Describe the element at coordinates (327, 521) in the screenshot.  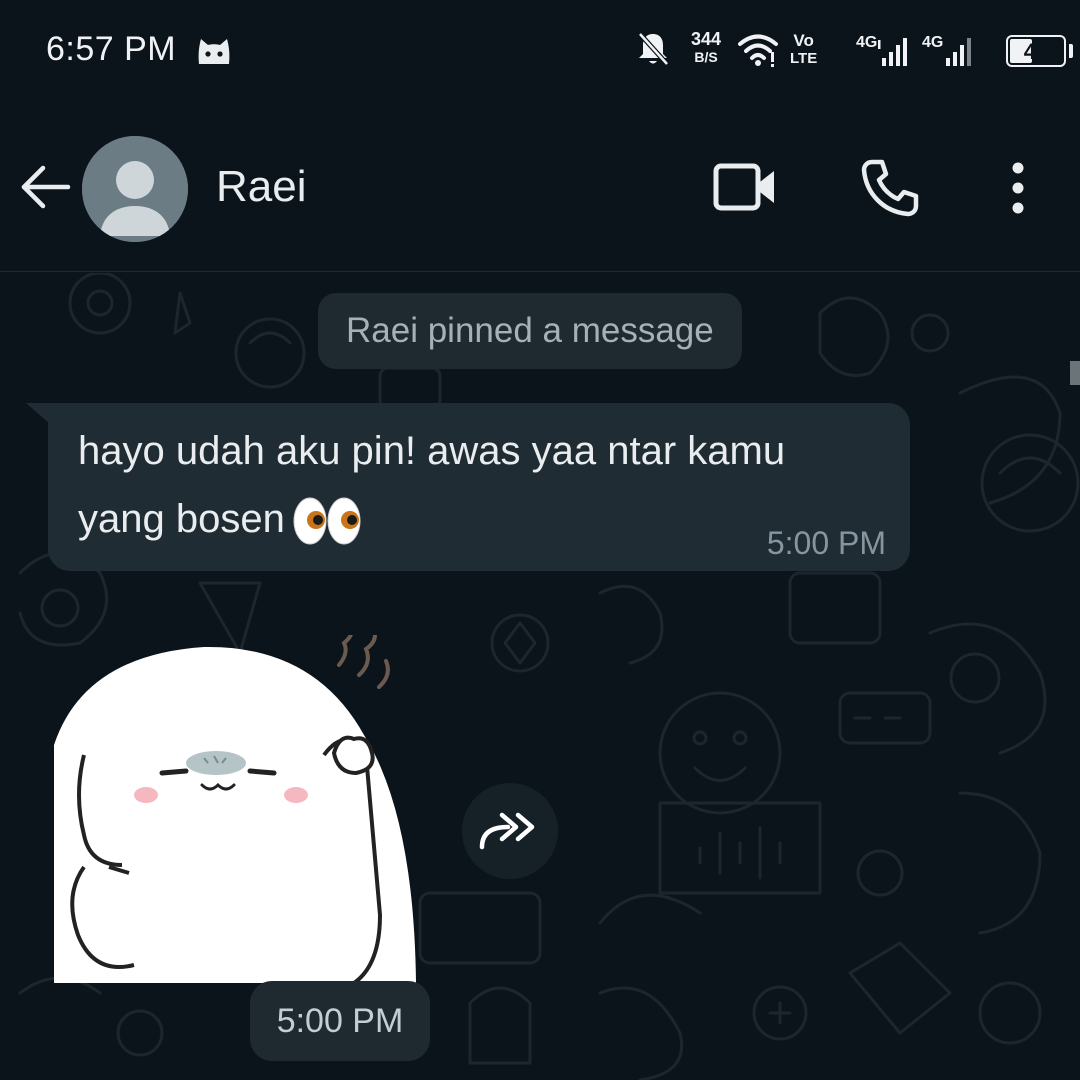
I see `eyes-emoji-icon` at that location.